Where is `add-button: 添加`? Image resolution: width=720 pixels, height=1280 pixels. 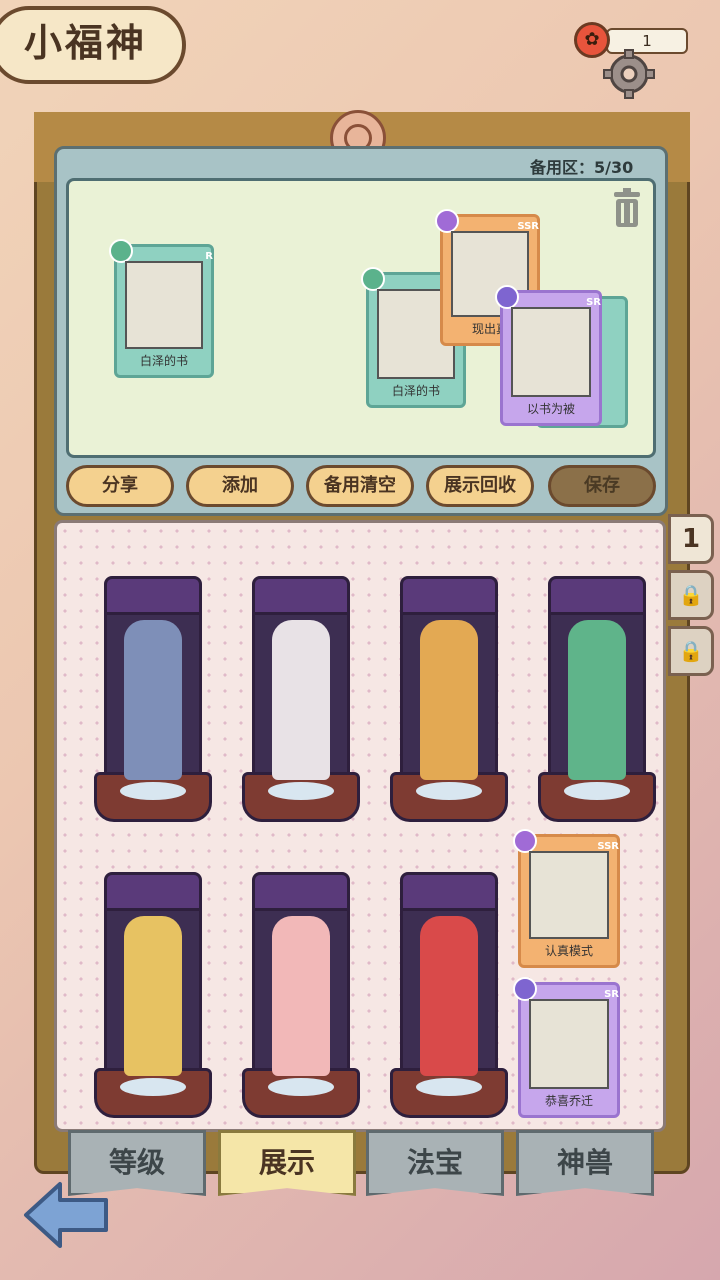 add-button: 添加 is located at coordinates (240, 486).